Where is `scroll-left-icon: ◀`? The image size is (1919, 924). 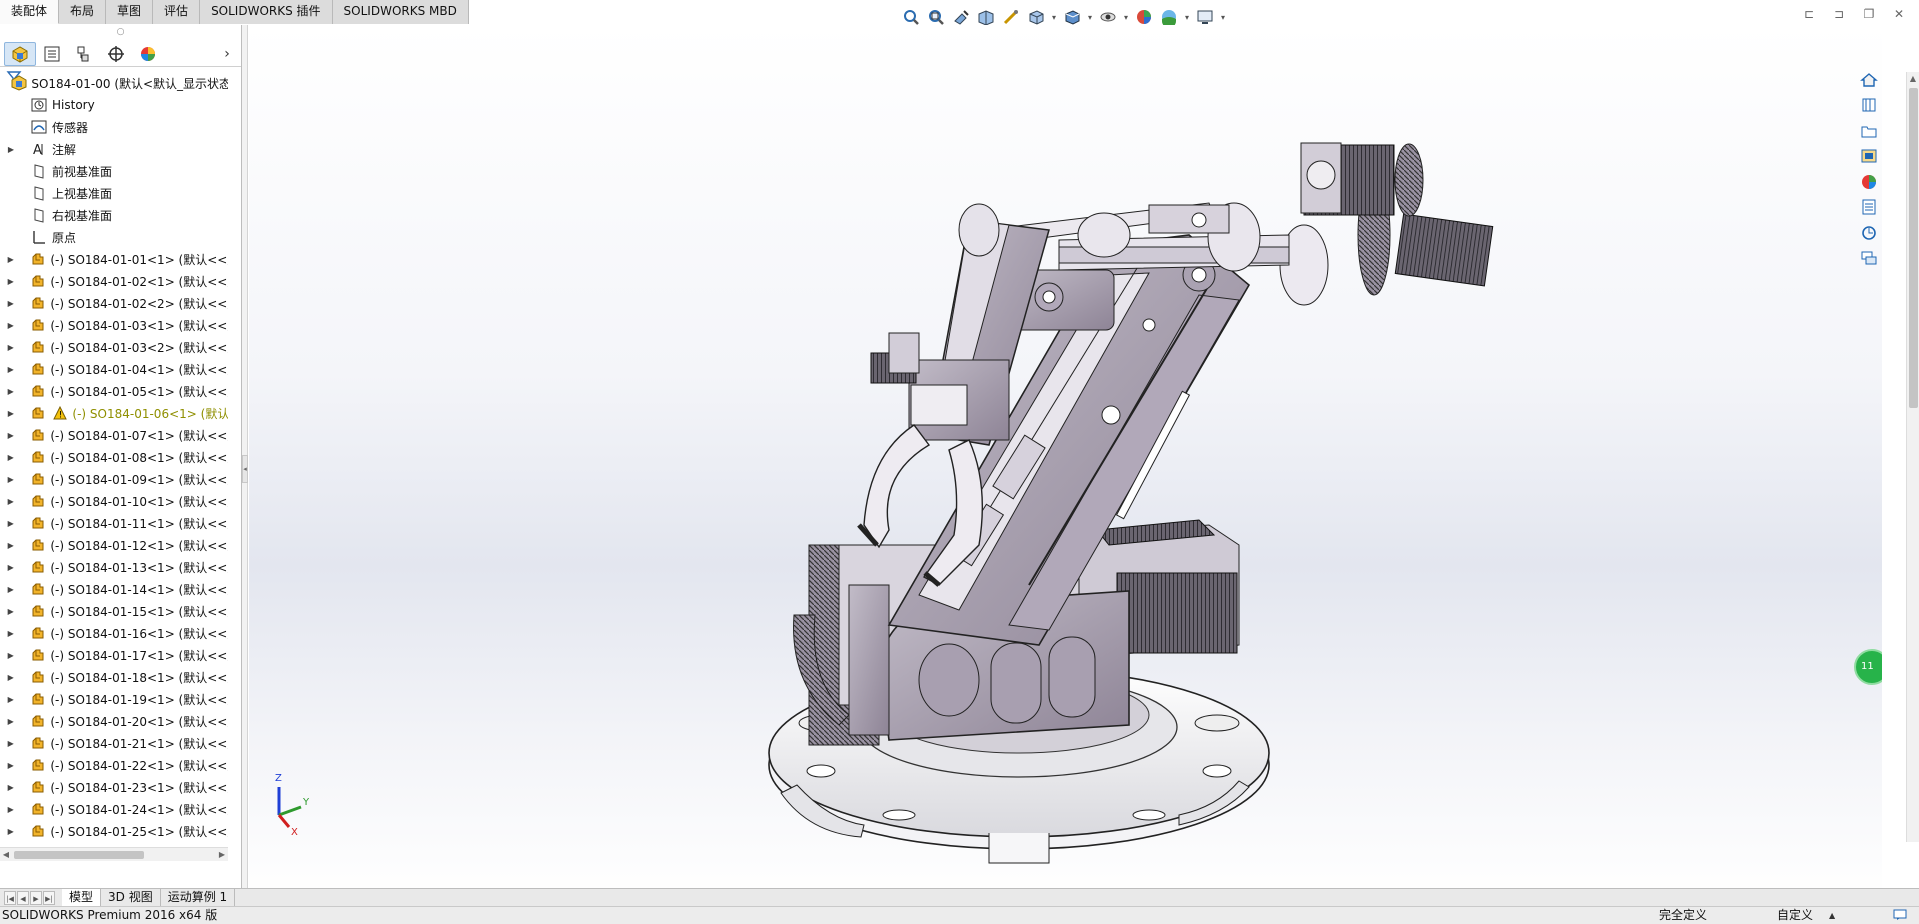
scroll-left-icon: ◀ is located at coordinates (6, 855).